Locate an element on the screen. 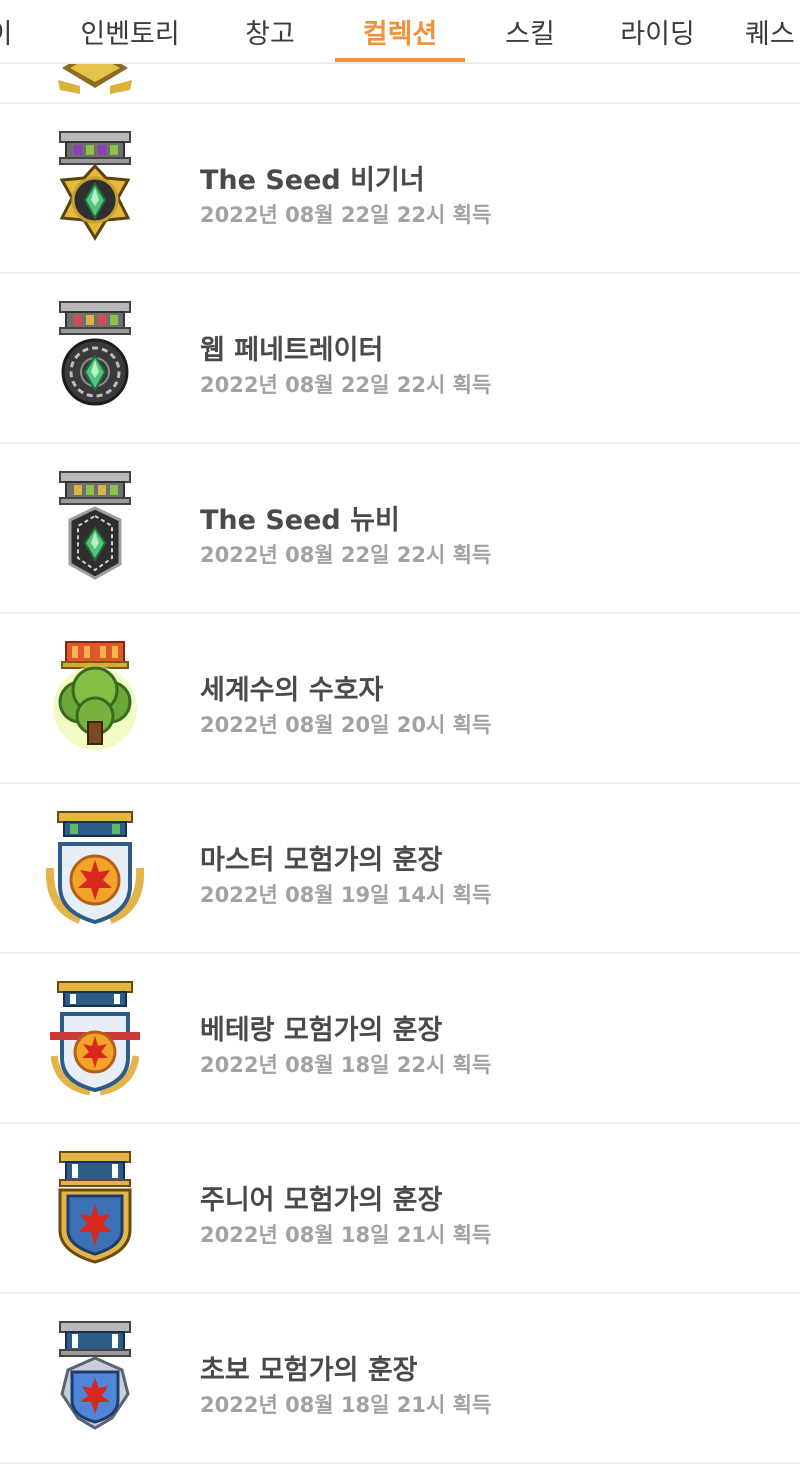  tab-collection: 컬렉션 is located at coordinates (400, 31).